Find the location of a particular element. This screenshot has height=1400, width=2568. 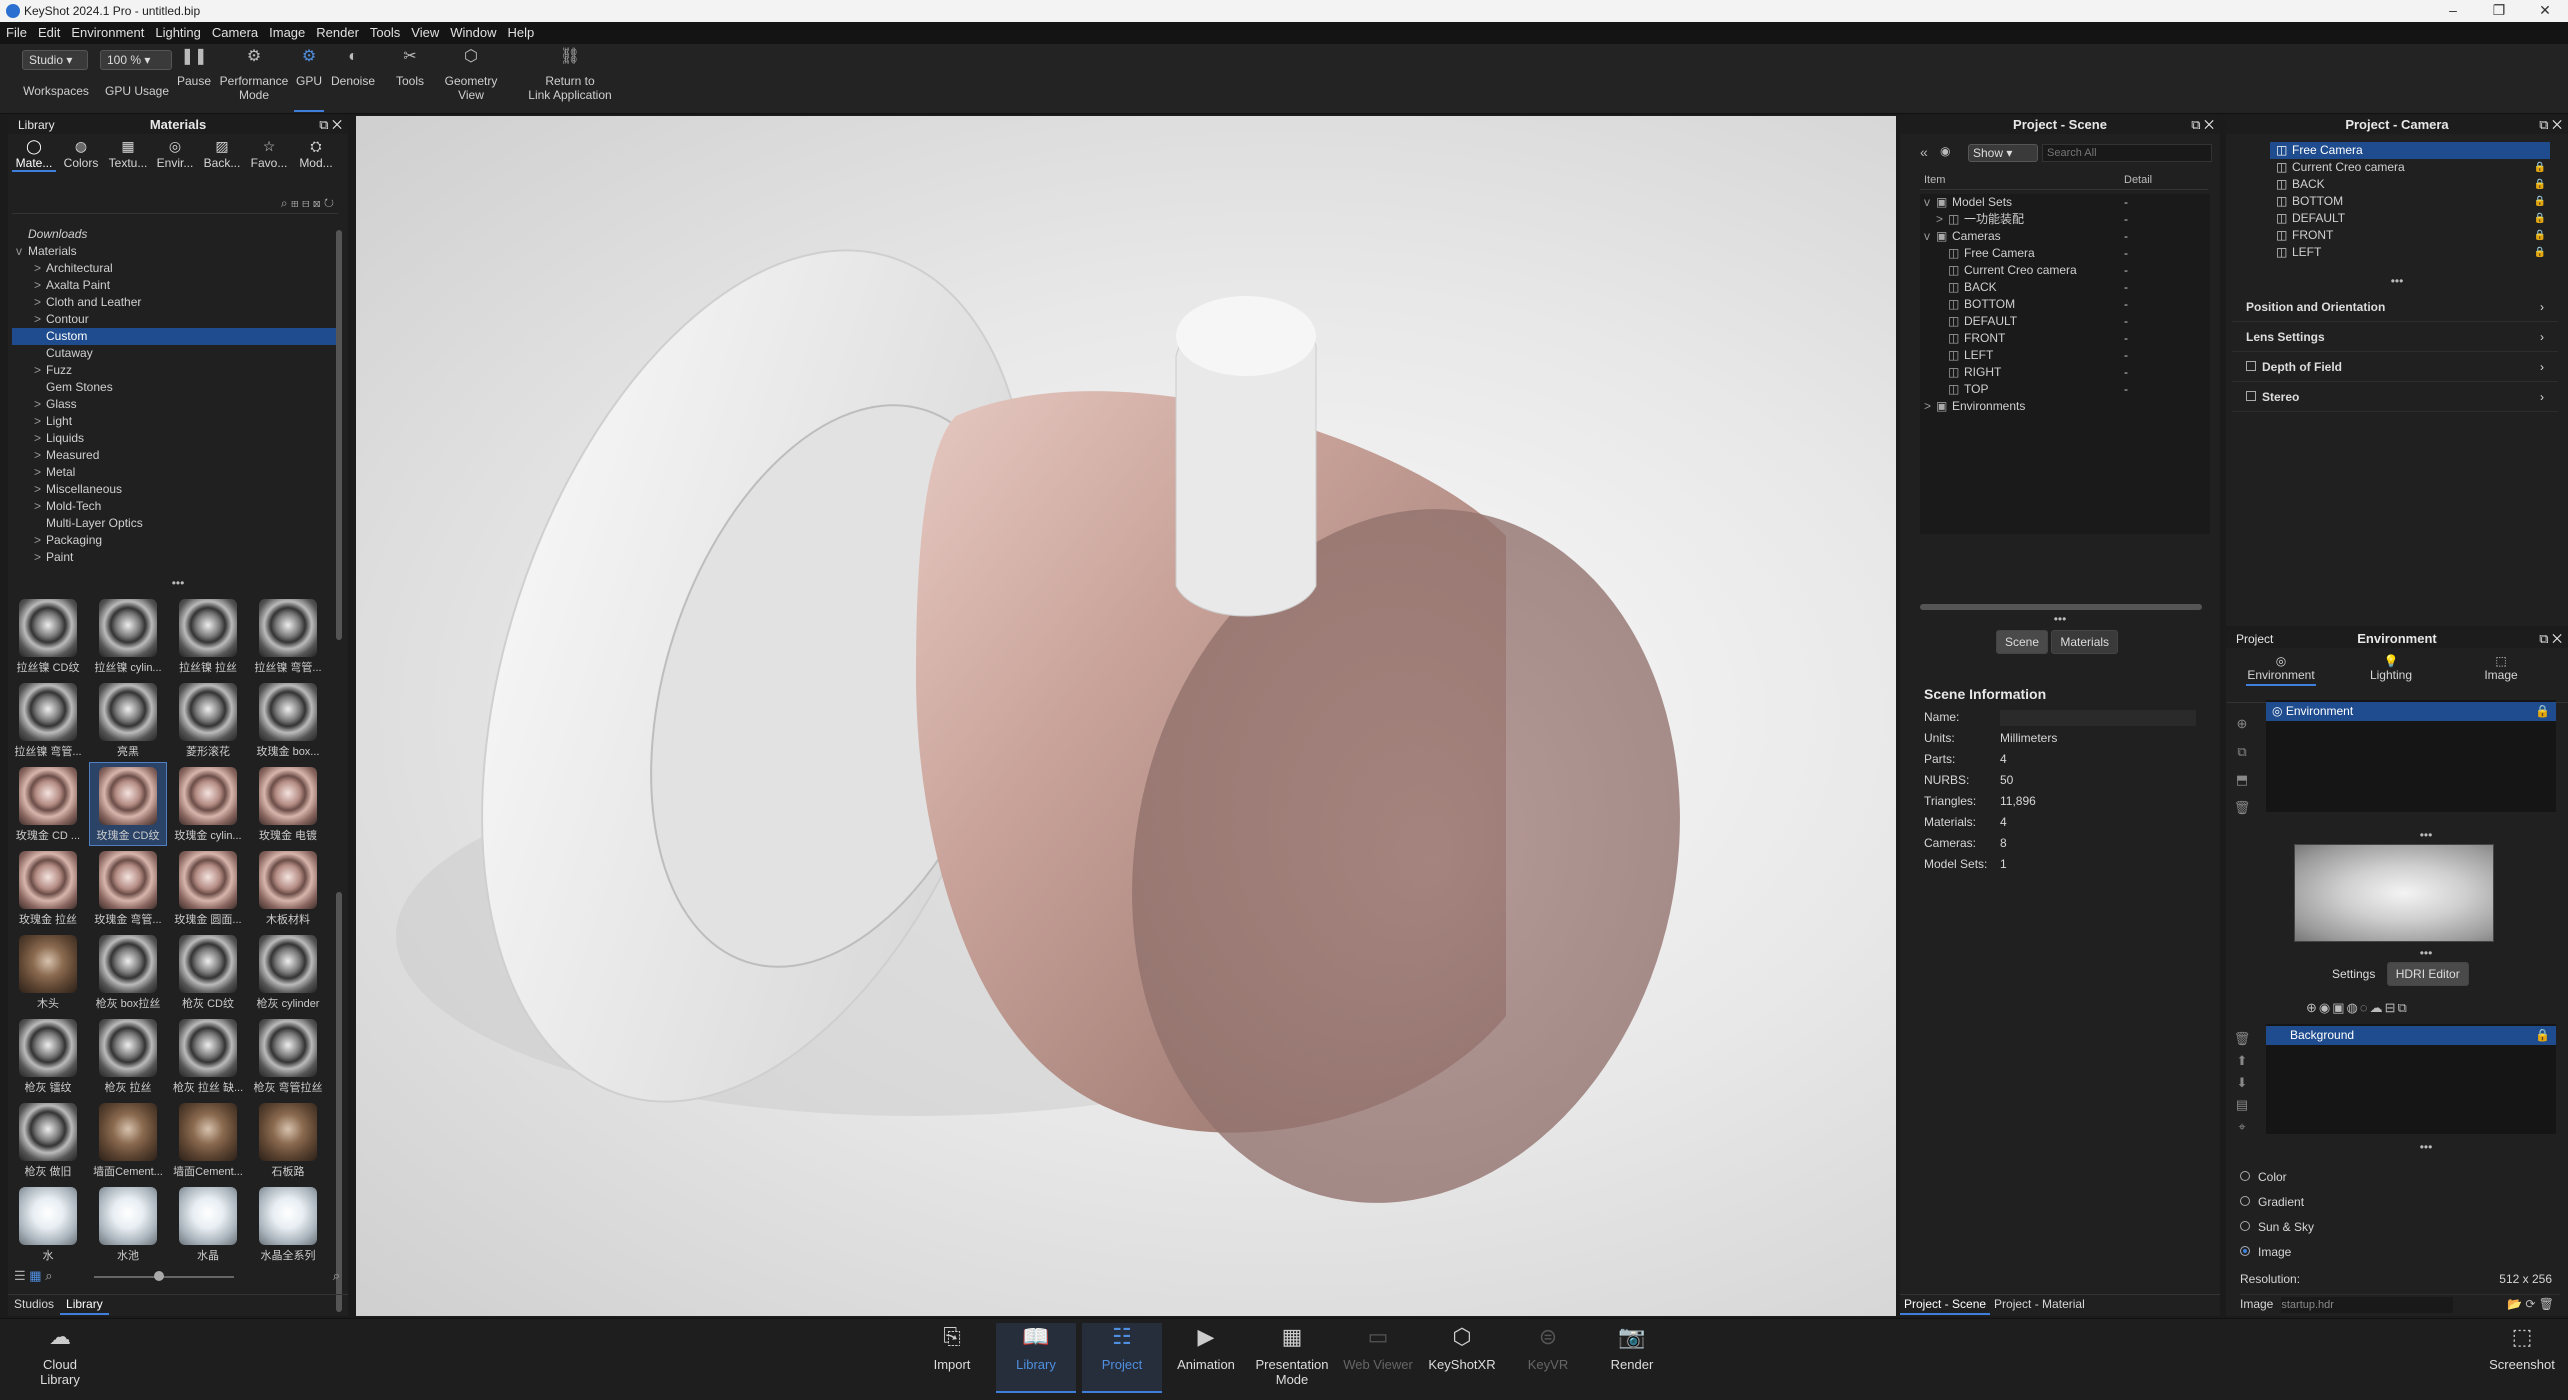

delete-icon: 🗑 is located at coordinates (2242, 1039).